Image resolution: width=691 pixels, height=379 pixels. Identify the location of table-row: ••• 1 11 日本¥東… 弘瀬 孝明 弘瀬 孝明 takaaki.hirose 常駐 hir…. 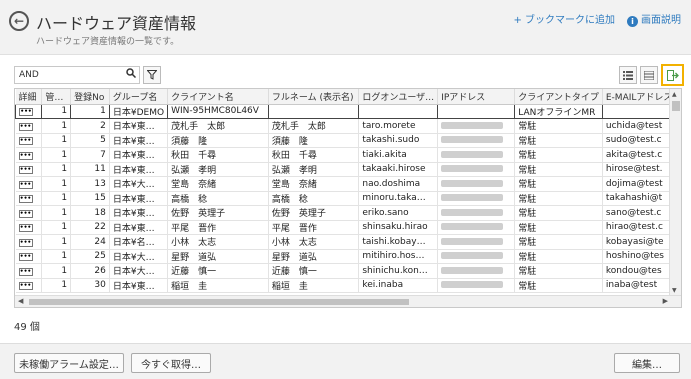
(348, 169).